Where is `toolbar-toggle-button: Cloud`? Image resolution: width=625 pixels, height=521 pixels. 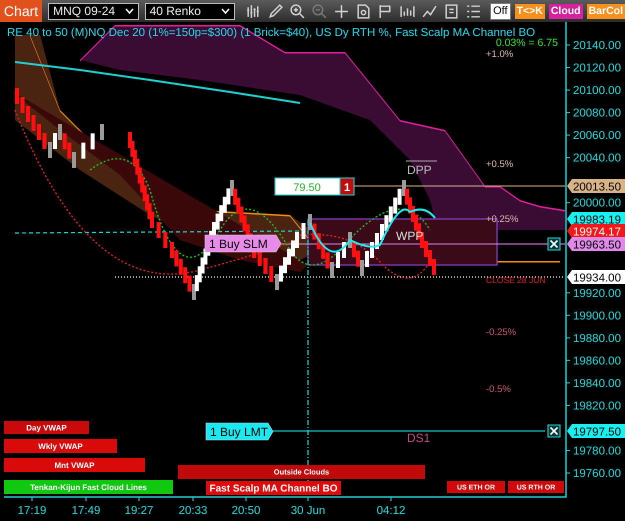 toolbar-toggle-button: Cloud is located at coordinates (565, 11).